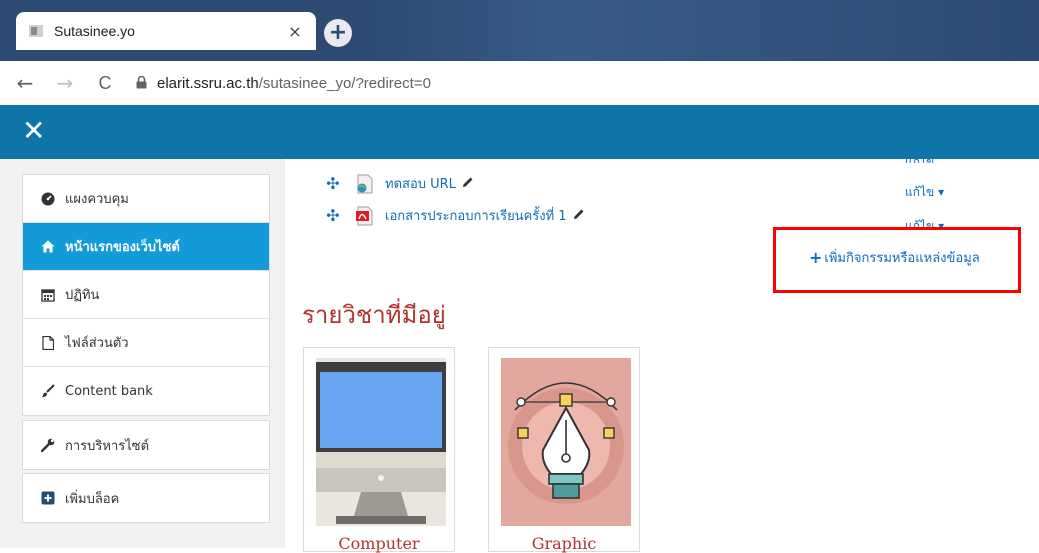  I want to click on lock-icon, so click(141, 83).